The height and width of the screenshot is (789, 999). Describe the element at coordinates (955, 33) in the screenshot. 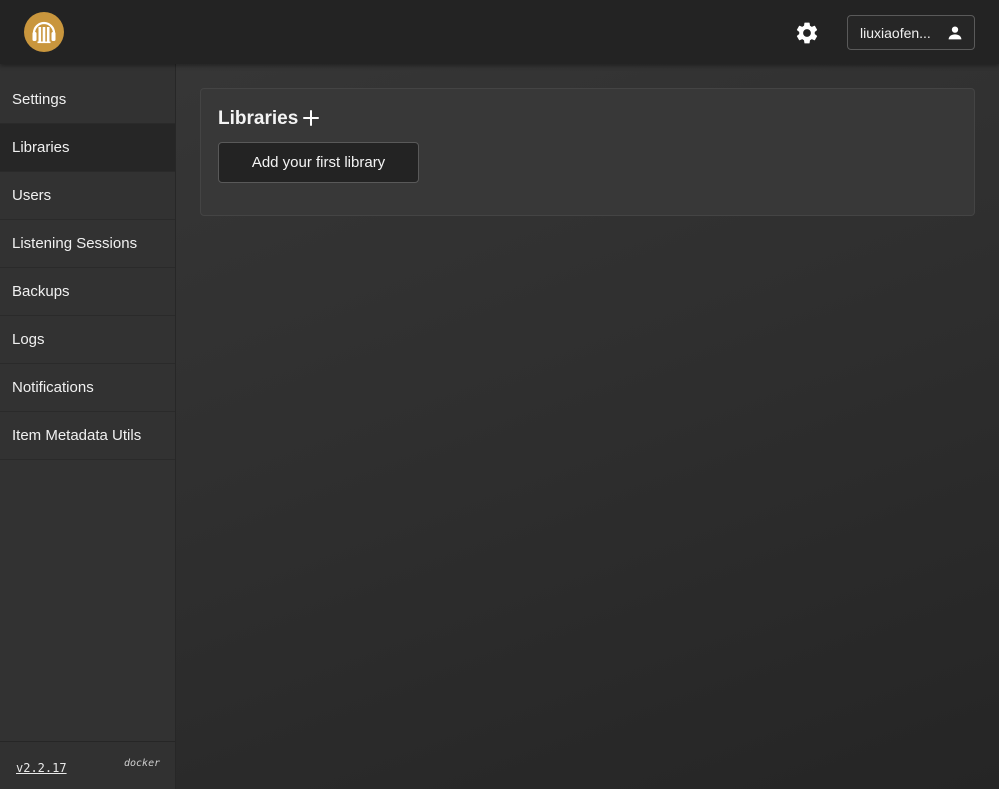

I see `user-icon` at that location.